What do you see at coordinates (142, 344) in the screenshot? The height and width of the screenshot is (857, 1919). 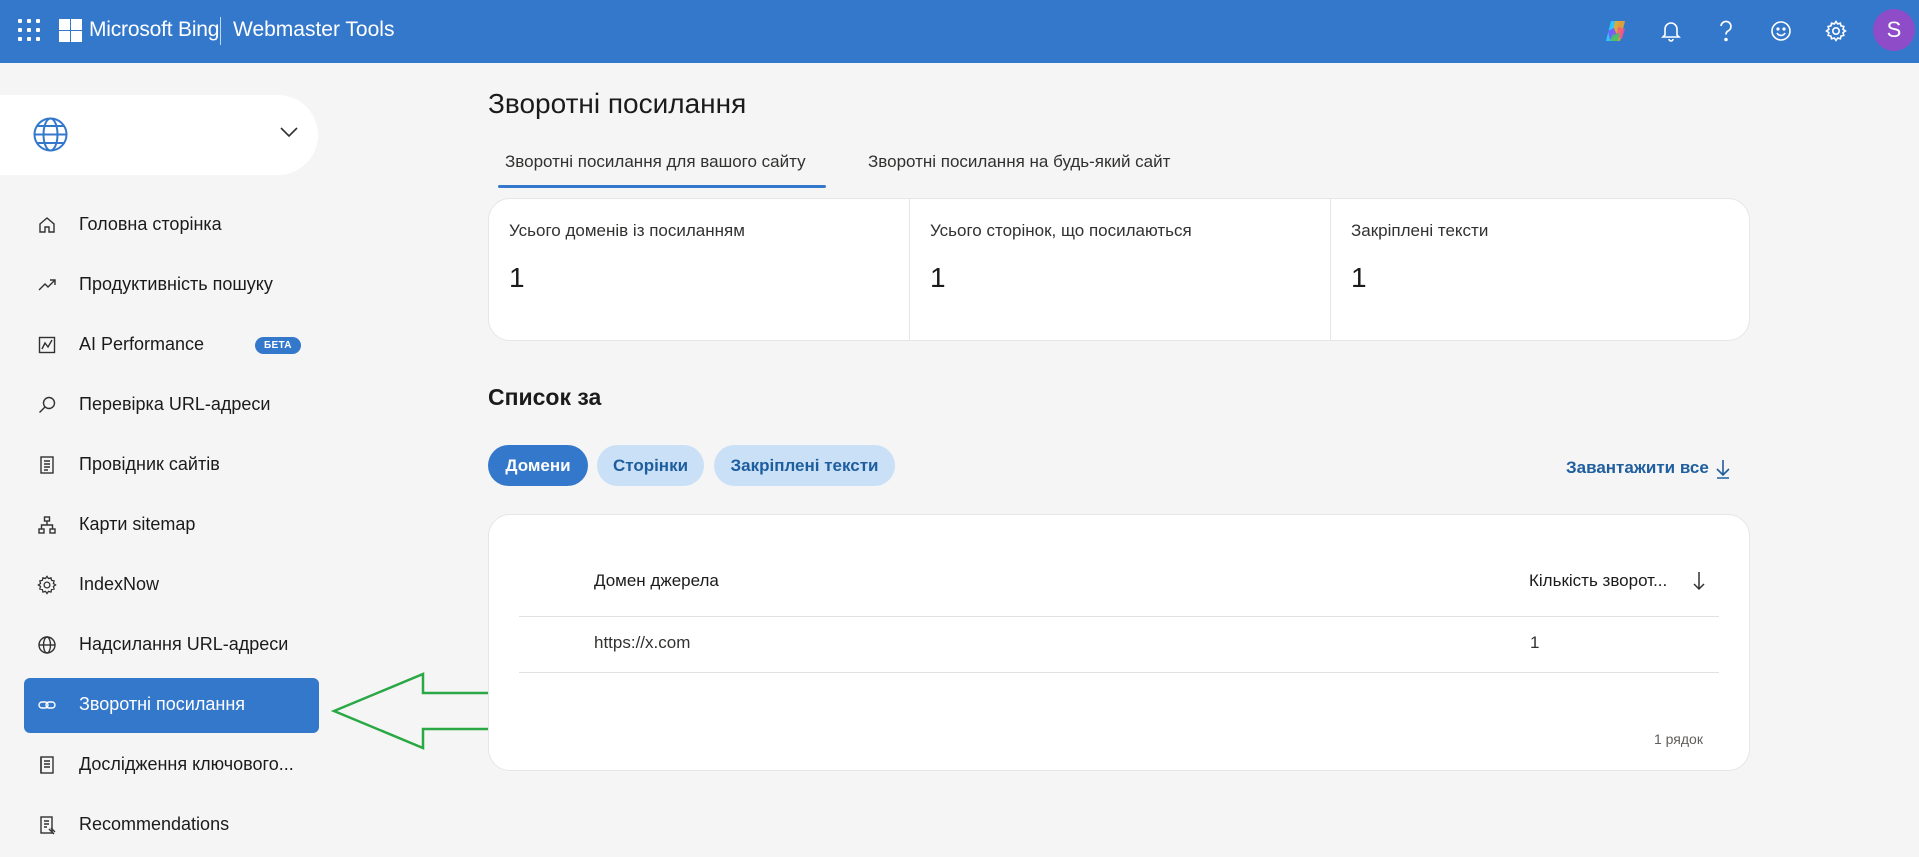 I see `sidebar-item-label: AI Performance` at bounding box center [142, 344].